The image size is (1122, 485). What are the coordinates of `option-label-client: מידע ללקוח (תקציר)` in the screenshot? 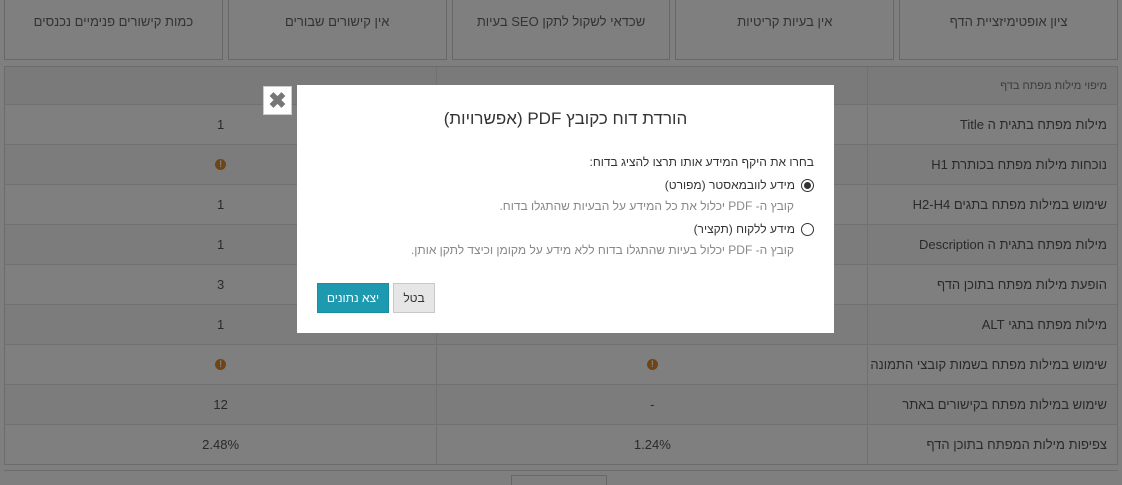 It's located at (744, 229).